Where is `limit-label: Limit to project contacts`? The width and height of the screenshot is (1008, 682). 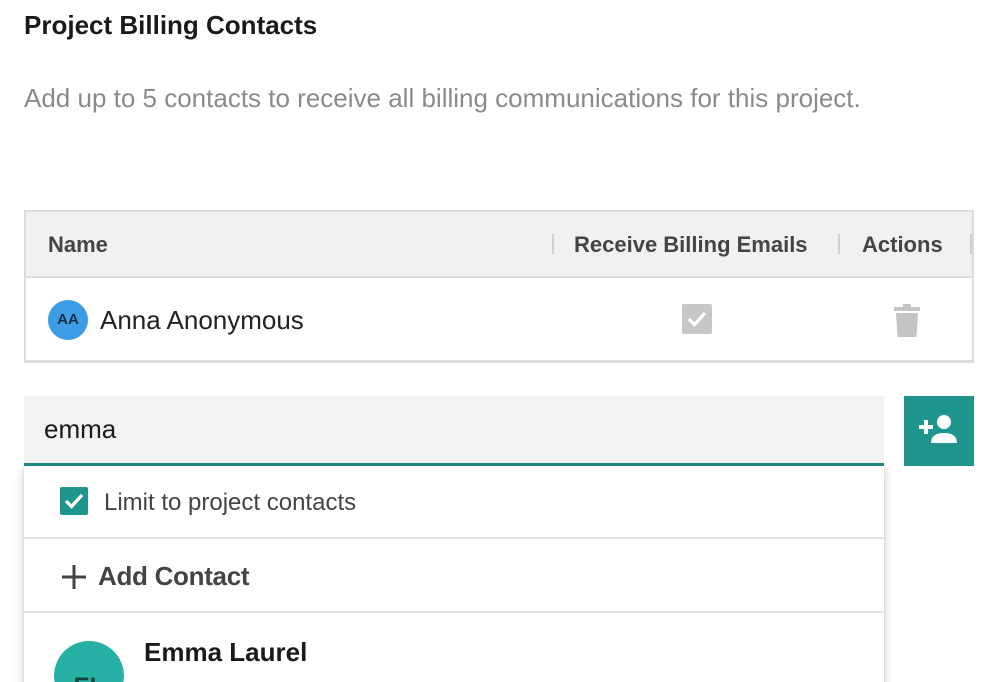
limit-label: Limit to project contacts is located at coordinates (230, 502).